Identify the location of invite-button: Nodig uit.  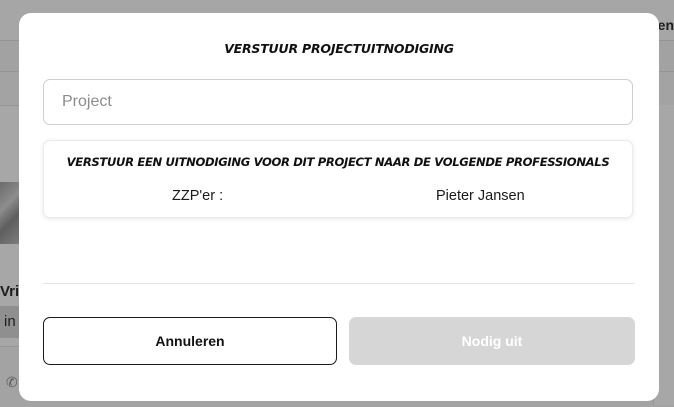
(492, 341).